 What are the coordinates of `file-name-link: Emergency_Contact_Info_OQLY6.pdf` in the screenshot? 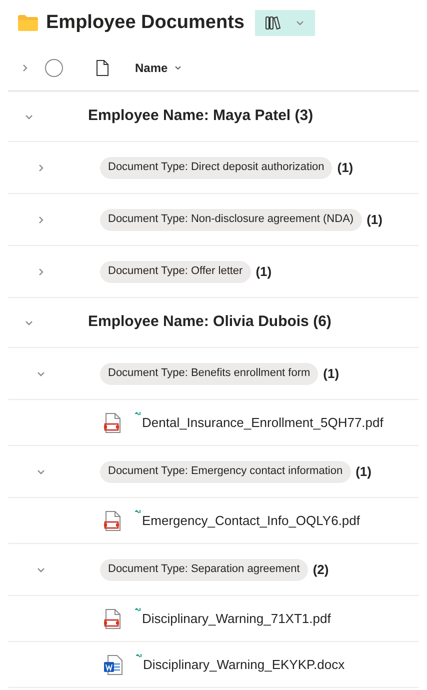 It's located at (251, 520).